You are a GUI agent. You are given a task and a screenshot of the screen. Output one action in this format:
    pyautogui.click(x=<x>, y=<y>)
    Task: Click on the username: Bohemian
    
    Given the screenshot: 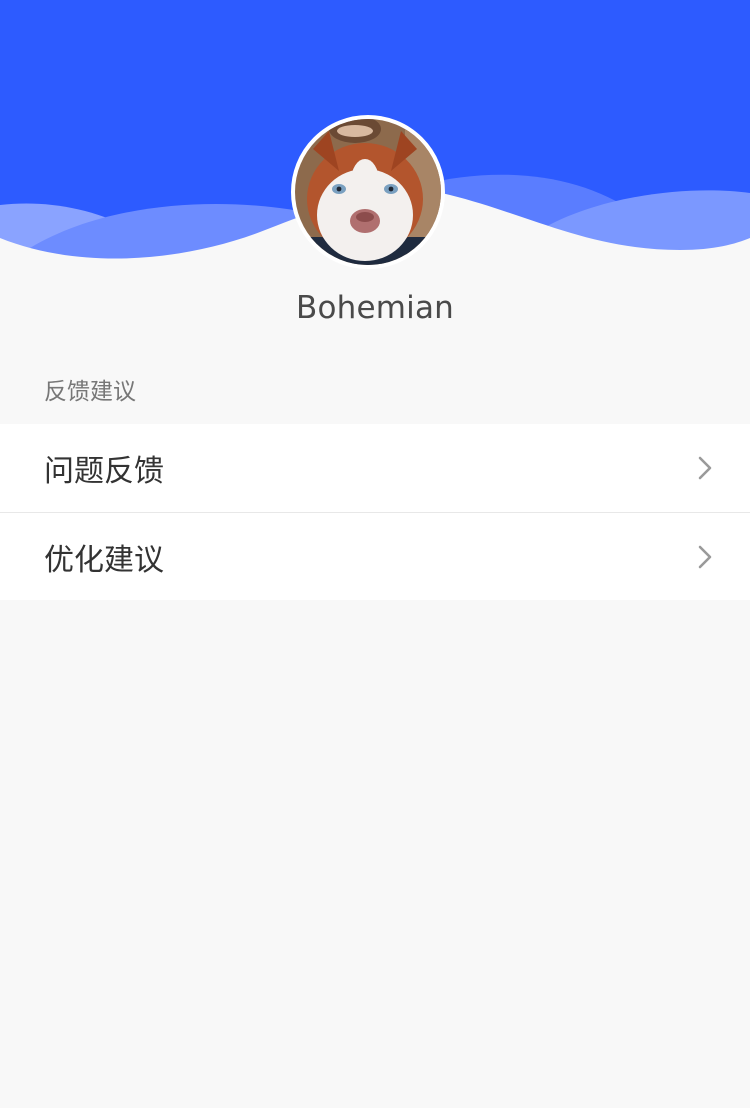 What is the action you would take?
    pyautogui.click(x=374, y=308)
    